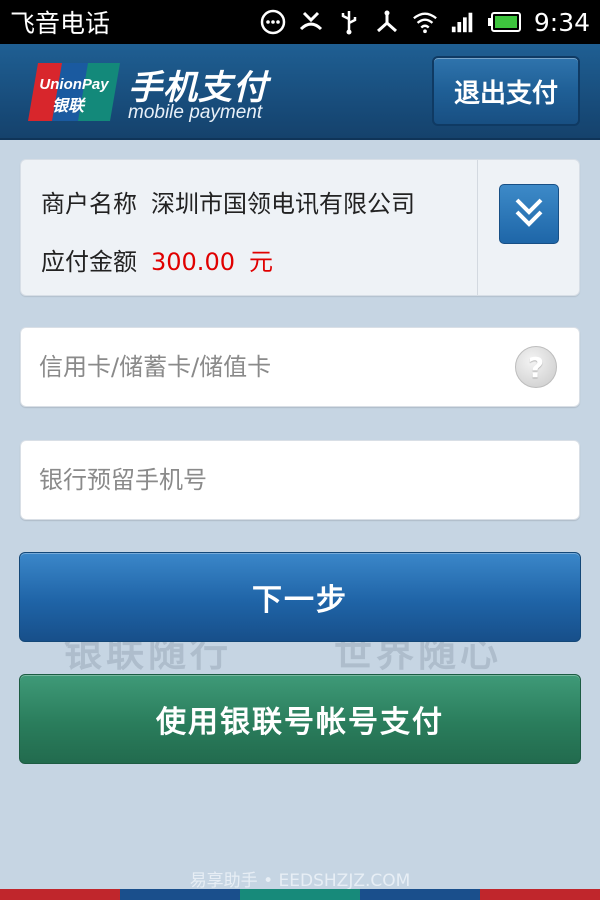 The width and height of the screenshot is (600, 900). I want to click on amount-value: 300.00, so click(193, 262).